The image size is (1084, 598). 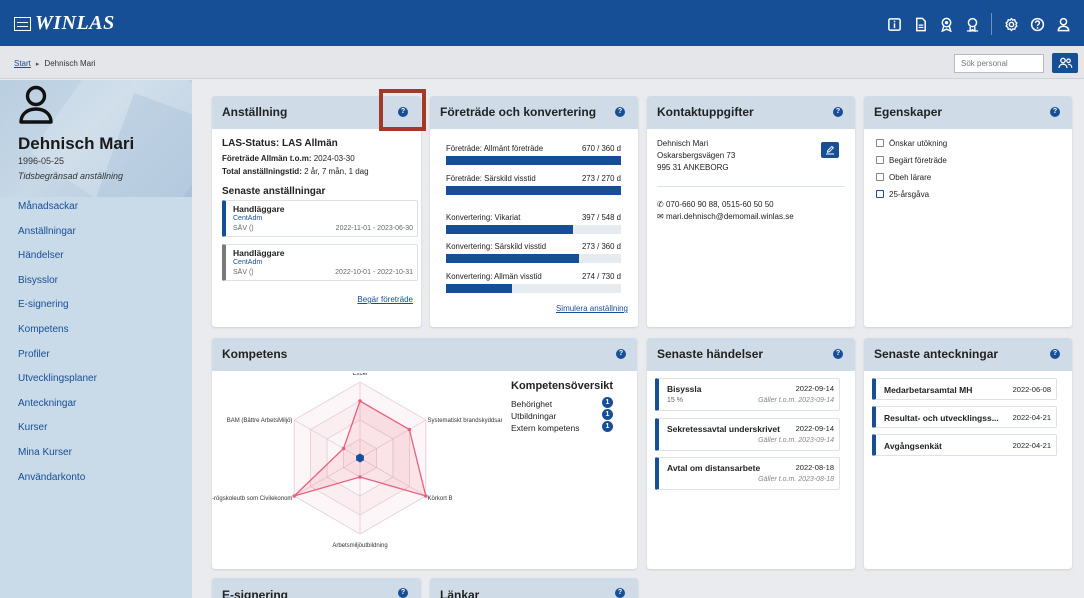 I want to click on sidebar-item-mina-kurser: Mina Kurser, so click(x=57, y=458).